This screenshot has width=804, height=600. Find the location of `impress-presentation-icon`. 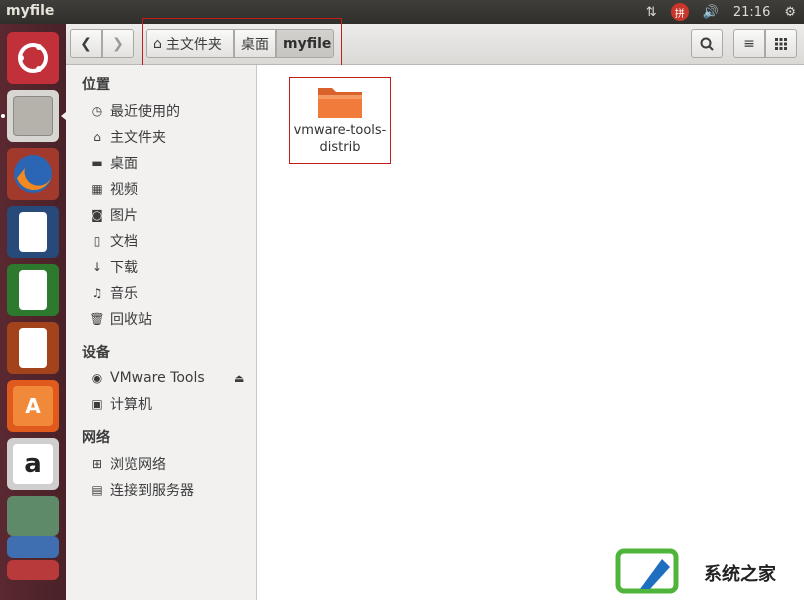

impress-presentation-icon is located at coordinates (33, 348).